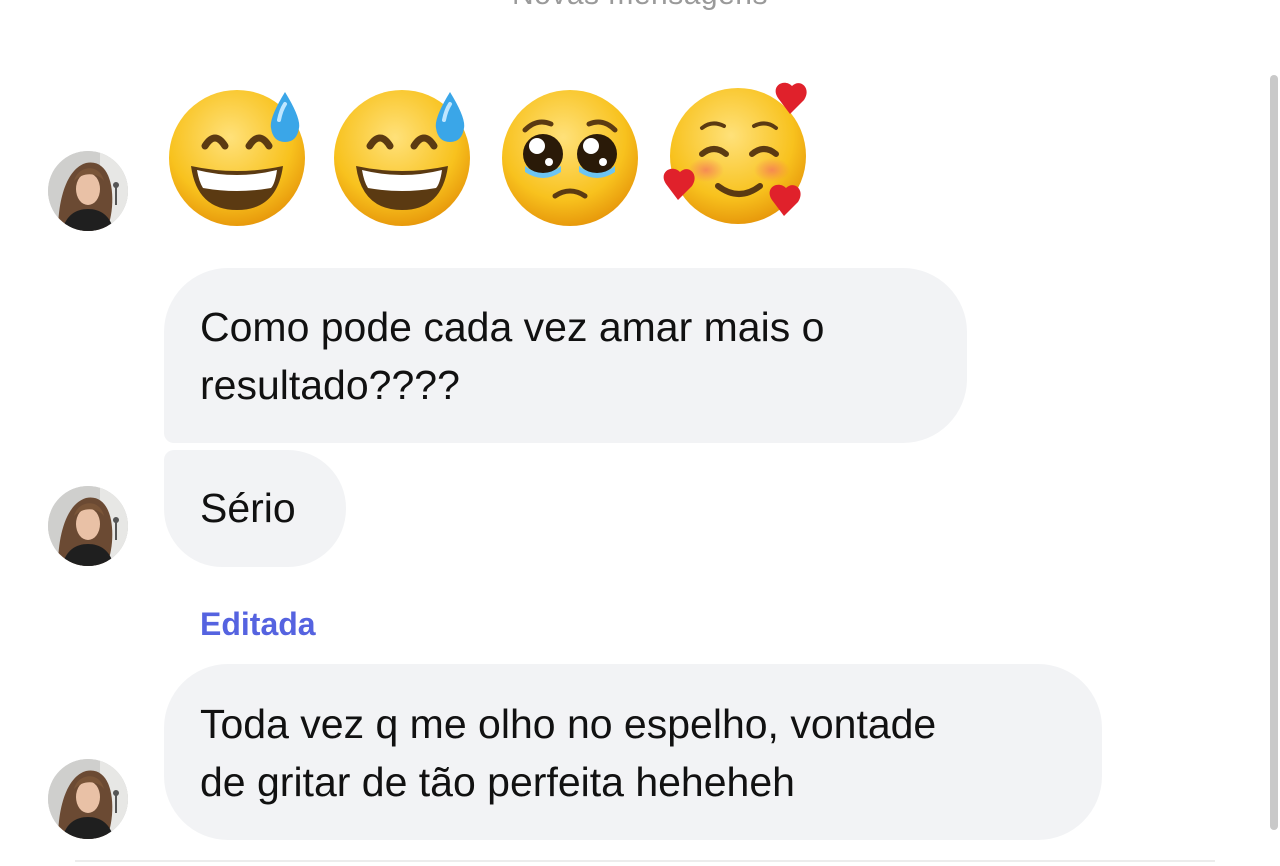  What do you see at coordinates (645, 861) in the screenshot?
I see `divider` at bounding box center [645, 861].